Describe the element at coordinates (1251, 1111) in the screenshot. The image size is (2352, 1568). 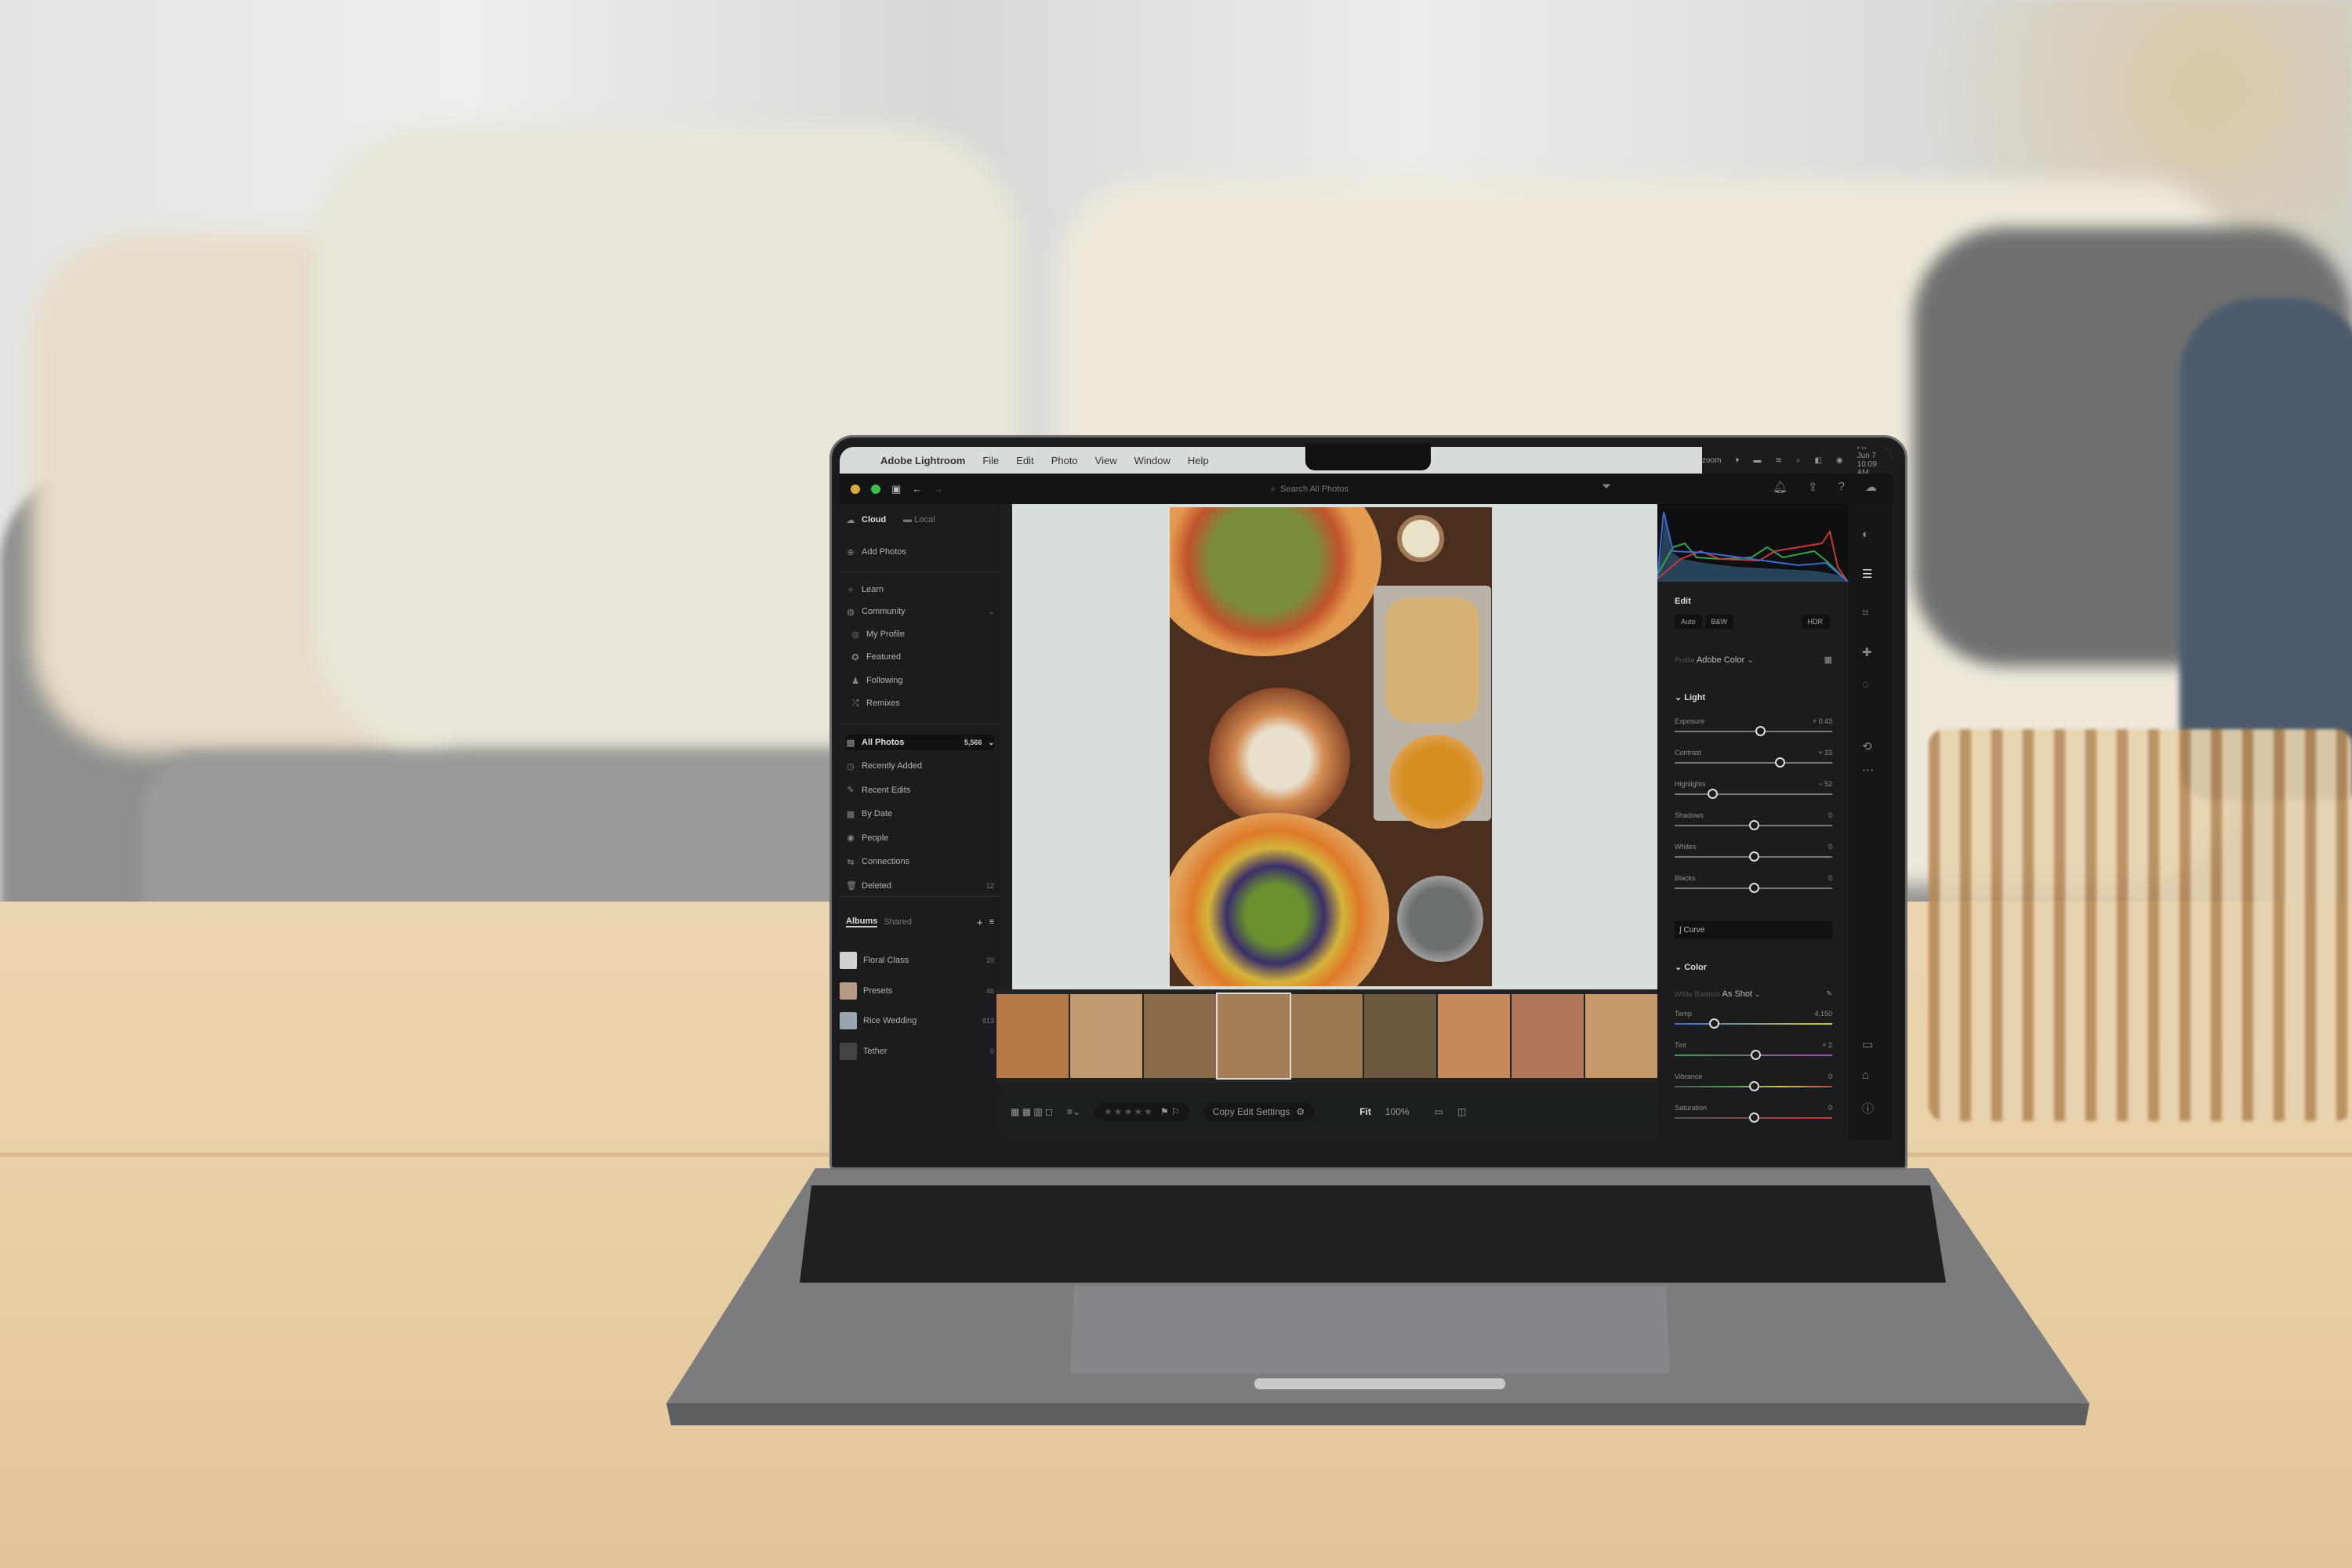
I see `copy-edit-settings-button: Copy Edit Settings` at that location.